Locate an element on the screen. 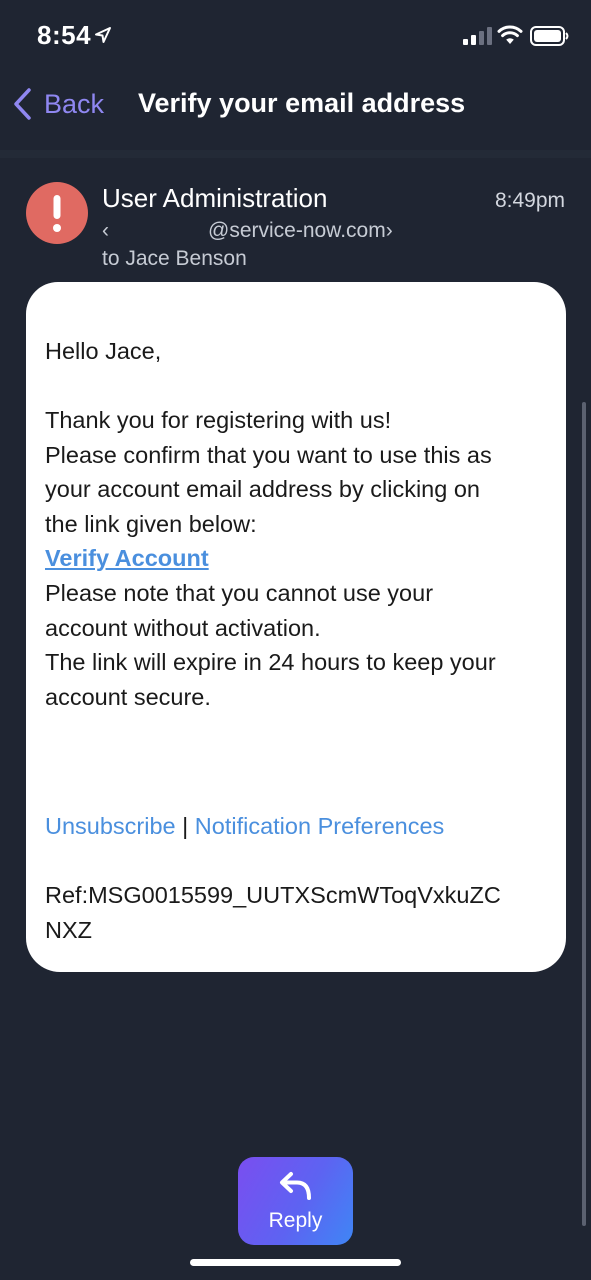  scrollbar is located at coordinates (584, 814).